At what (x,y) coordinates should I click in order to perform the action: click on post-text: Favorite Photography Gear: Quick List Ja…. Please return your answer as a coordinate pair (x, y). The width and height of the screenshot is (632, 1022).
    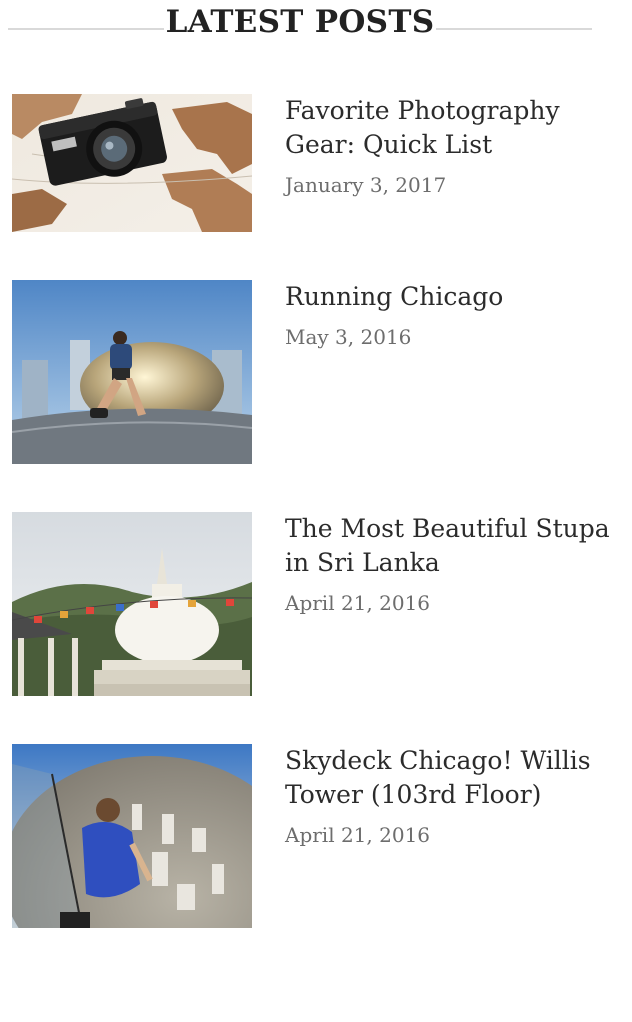
    Looking at the image, I should click on (447, 146).